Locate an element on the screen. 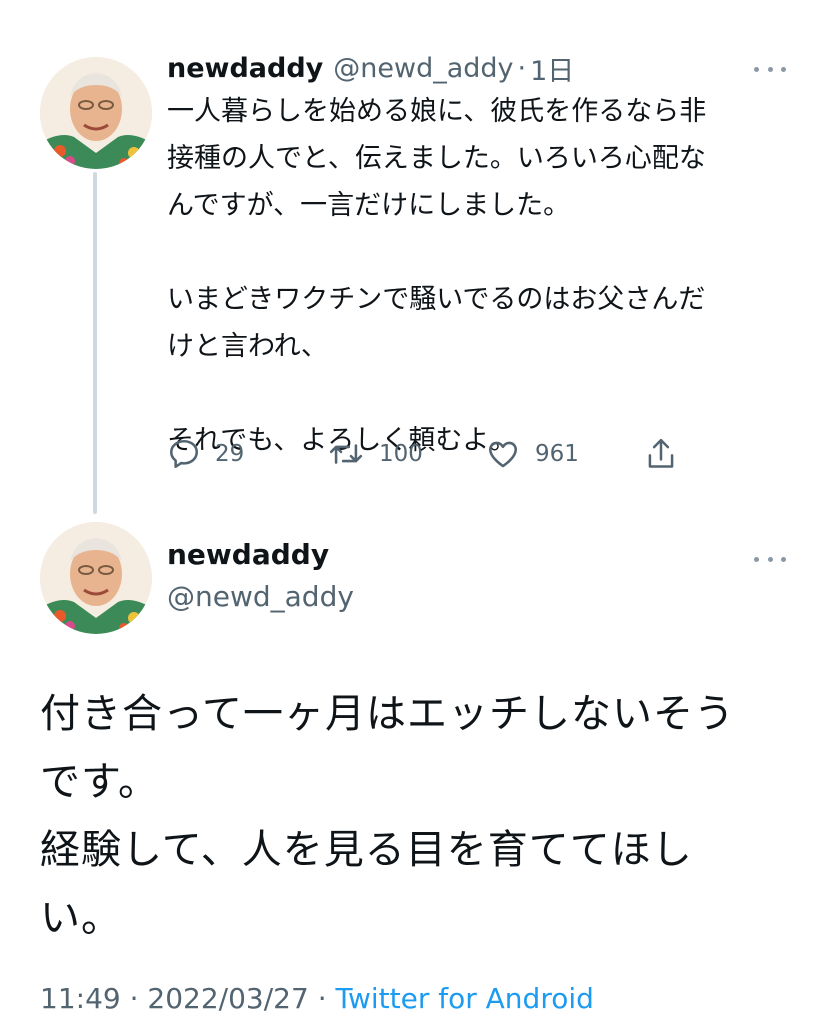 Image resolution: width=828 pixels, height=1034 pixels. main-handle: @newd_addy is located at coordinates (260, 596).